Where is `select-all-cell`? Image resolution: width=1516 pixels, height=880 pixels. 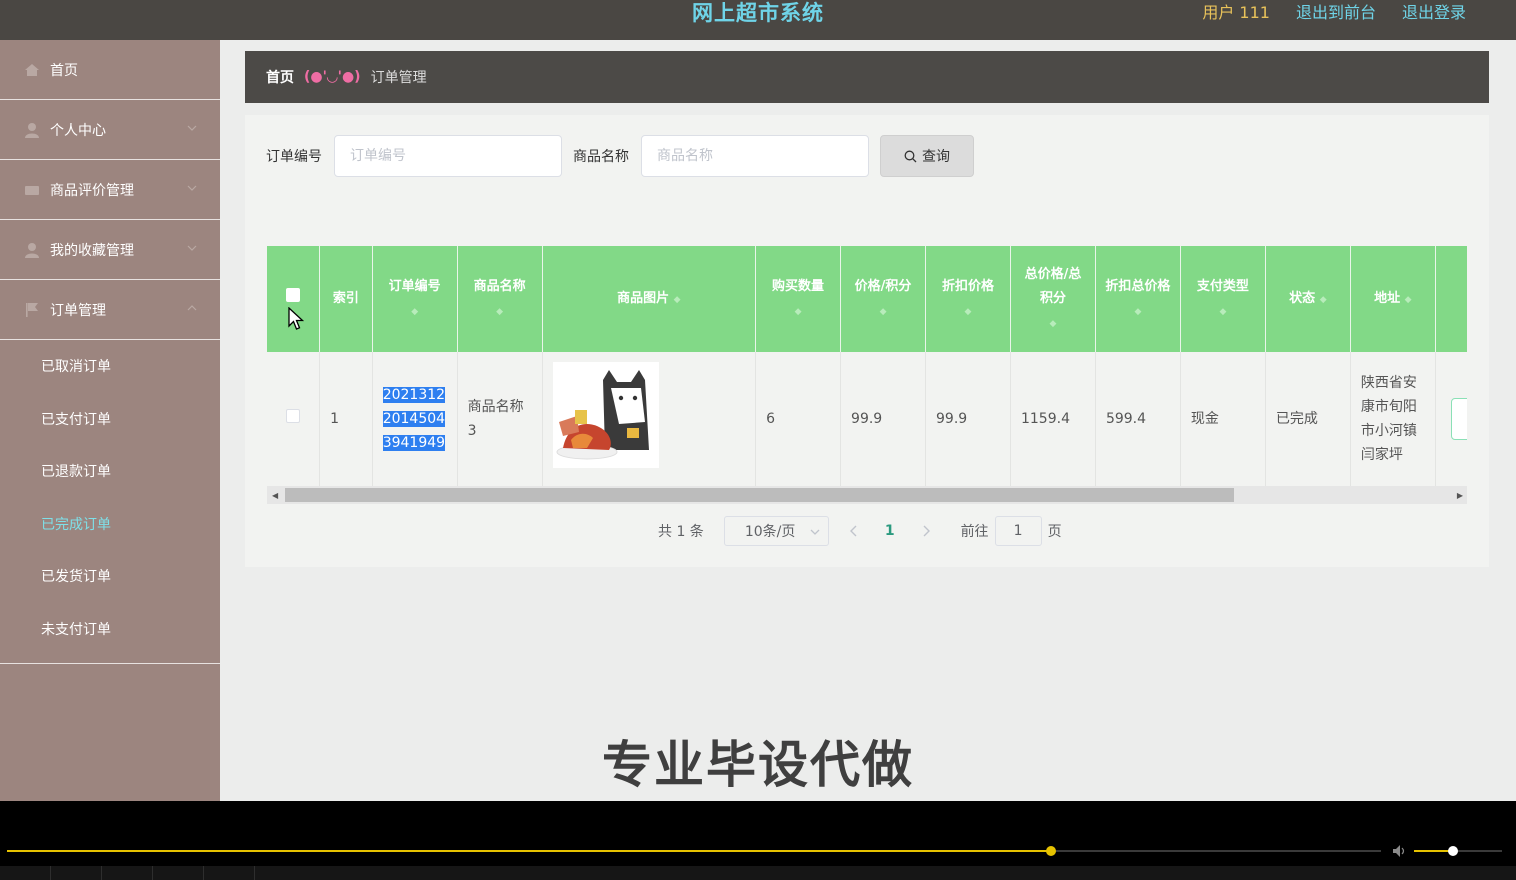 select-all-cell is located at coordinates (294, 299).